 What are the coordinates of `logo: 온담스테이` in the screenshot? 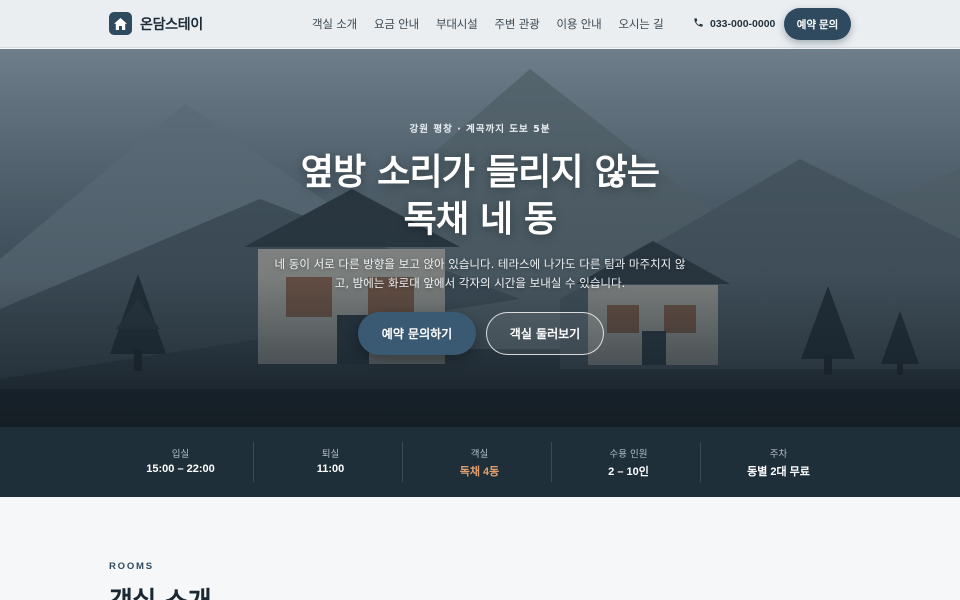 It's located at (156, 23).